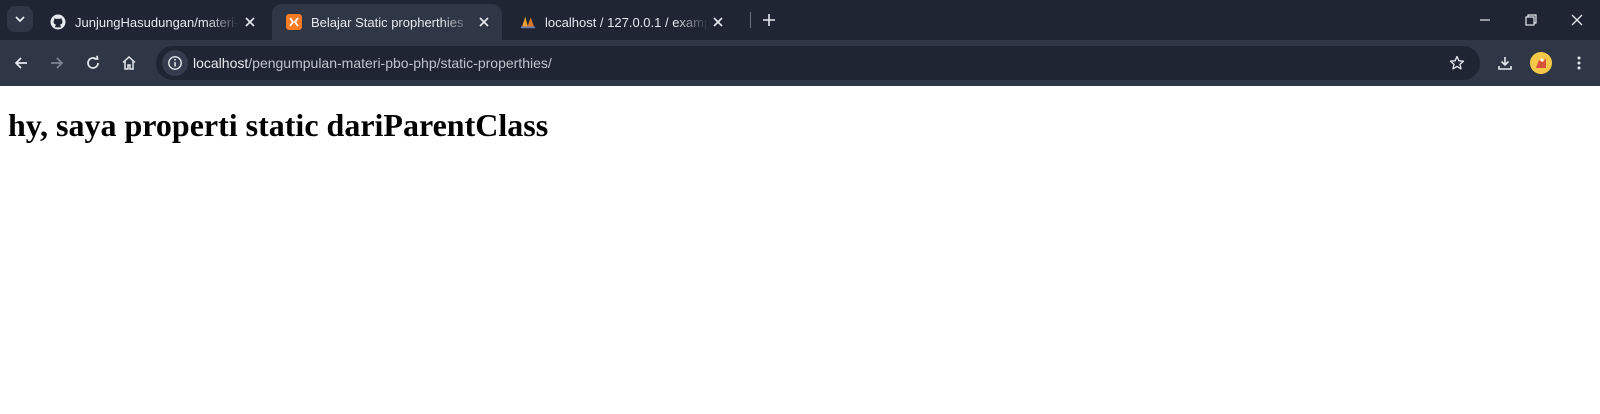 This screenshot has height=414, width=1600. I want to click on home-button, so click(129, 63).